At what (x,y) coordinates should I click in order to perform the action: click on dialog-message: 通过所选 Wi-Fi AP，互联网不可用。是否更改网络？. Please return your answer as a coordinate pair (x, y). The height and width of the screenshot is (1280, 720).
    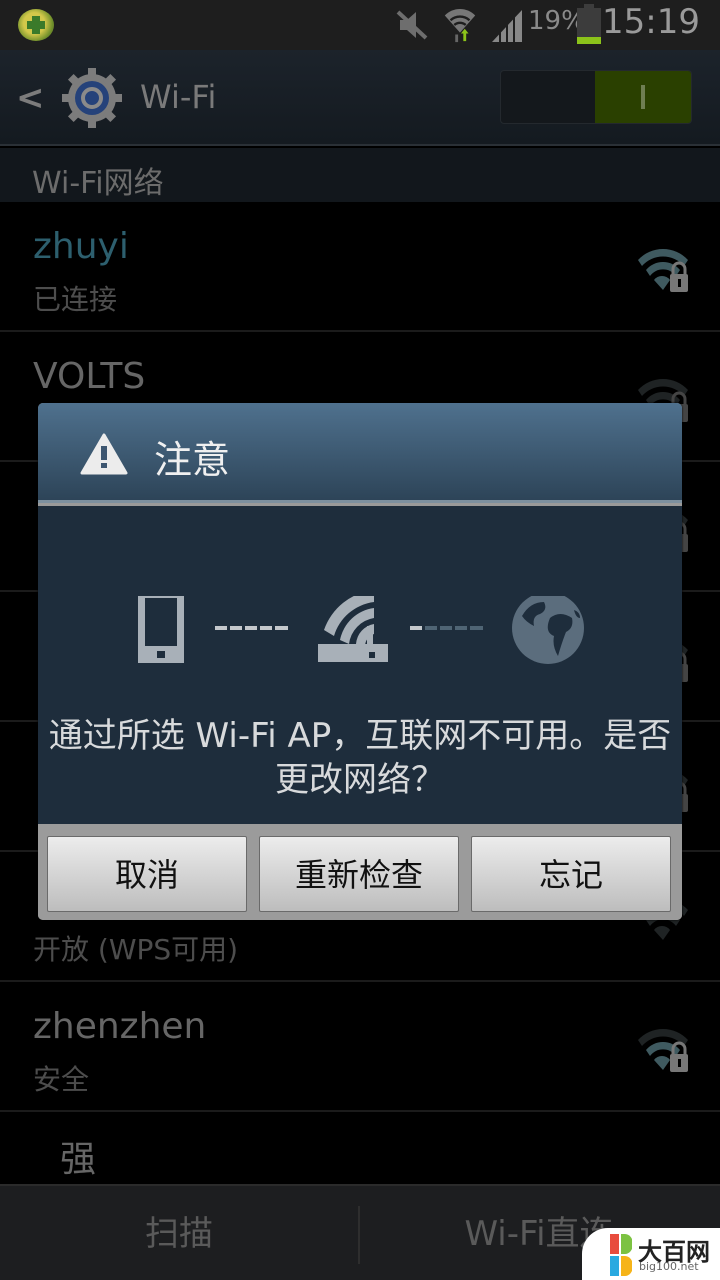
    Looking at the image, I should click on (360, 758).